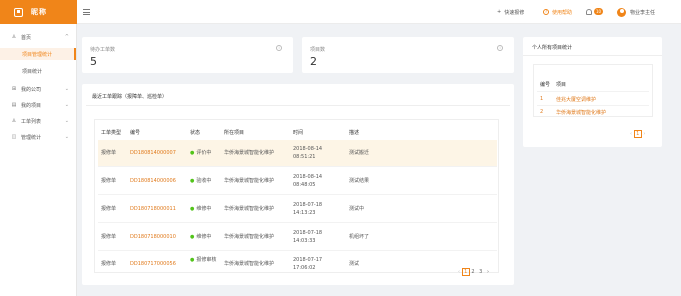 The width and height of the screenshot is (681, 296). I want to click on order-number-link: DD180717000056, so click(153, 265).